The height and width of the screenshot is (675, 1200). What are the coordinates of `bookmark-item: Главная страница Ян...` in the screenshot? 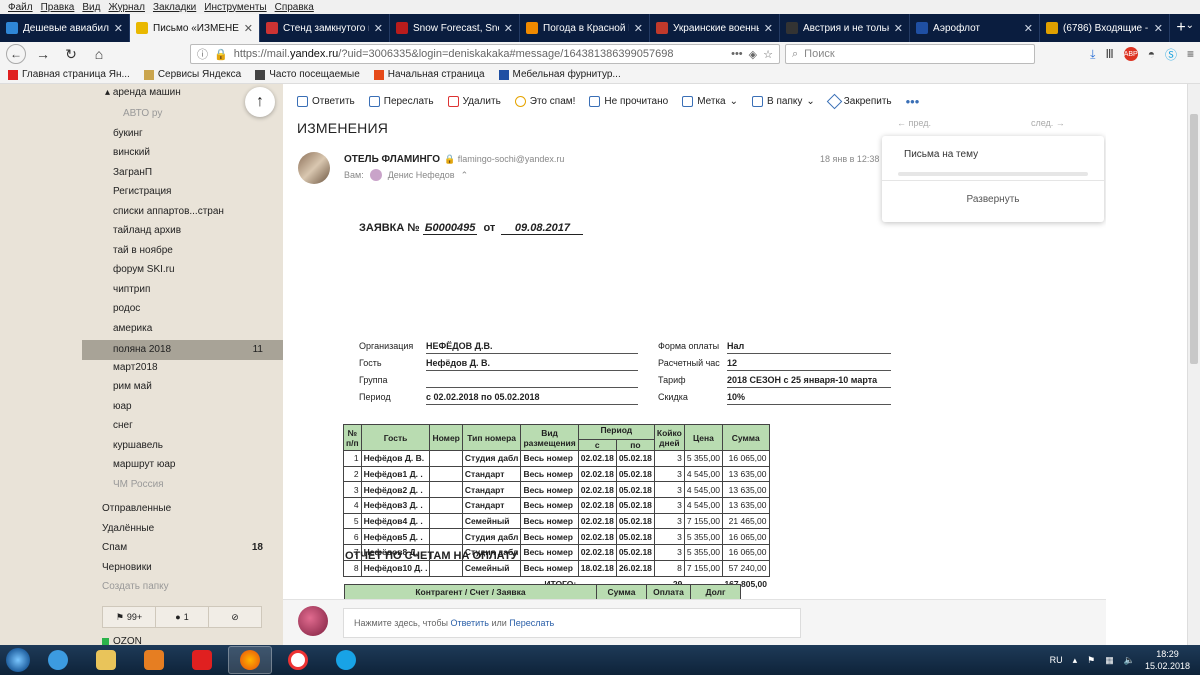 It's located at (69, 74).